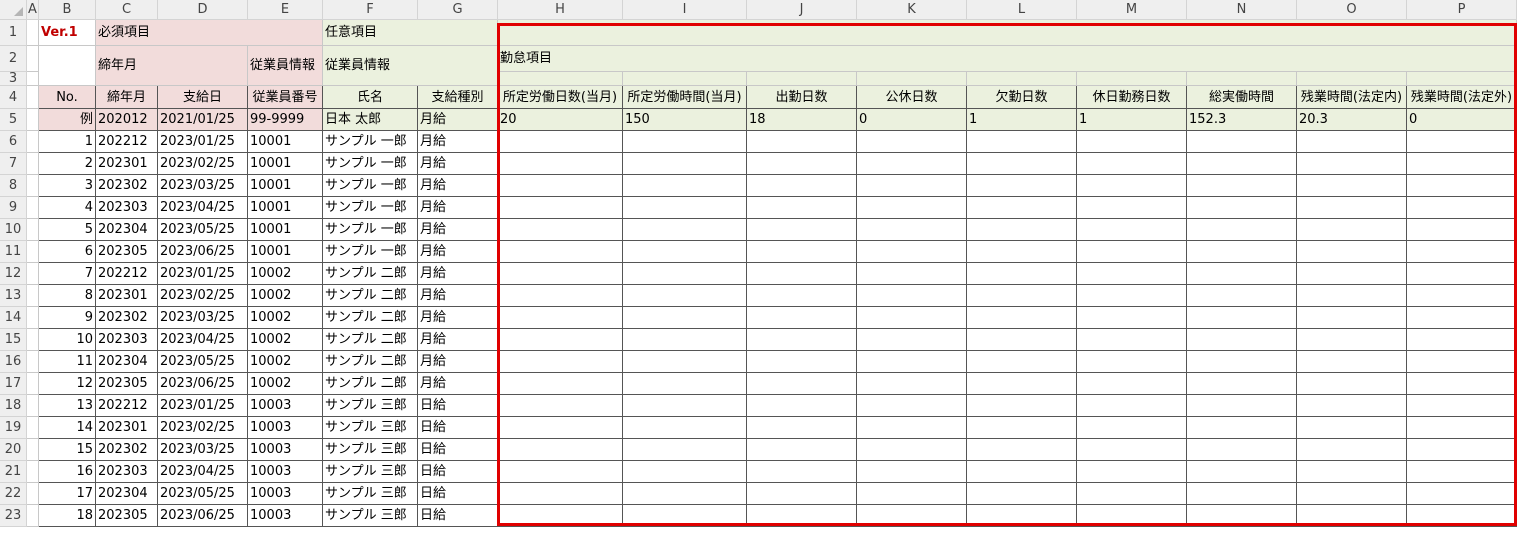  What do you see at coordinates (203, 318) in the screenshot?
I see `data-cell-d14: 2023/03/25` at bounding box center [203, 318].